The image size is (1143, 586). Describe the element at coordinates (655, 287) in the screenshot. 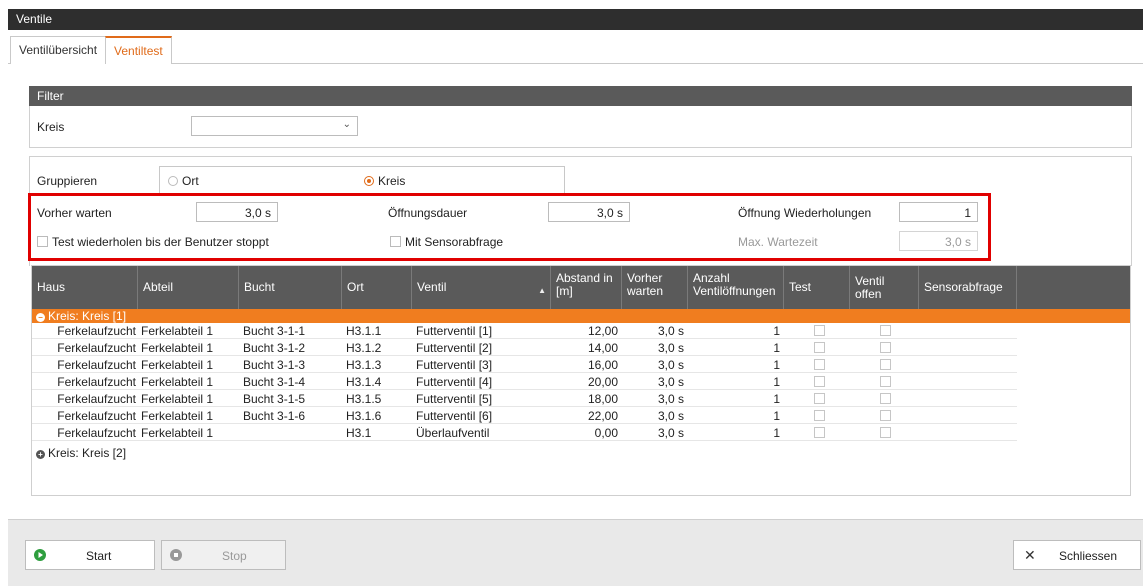

I see `col-vorher-warten: Vorher warten` at that location.